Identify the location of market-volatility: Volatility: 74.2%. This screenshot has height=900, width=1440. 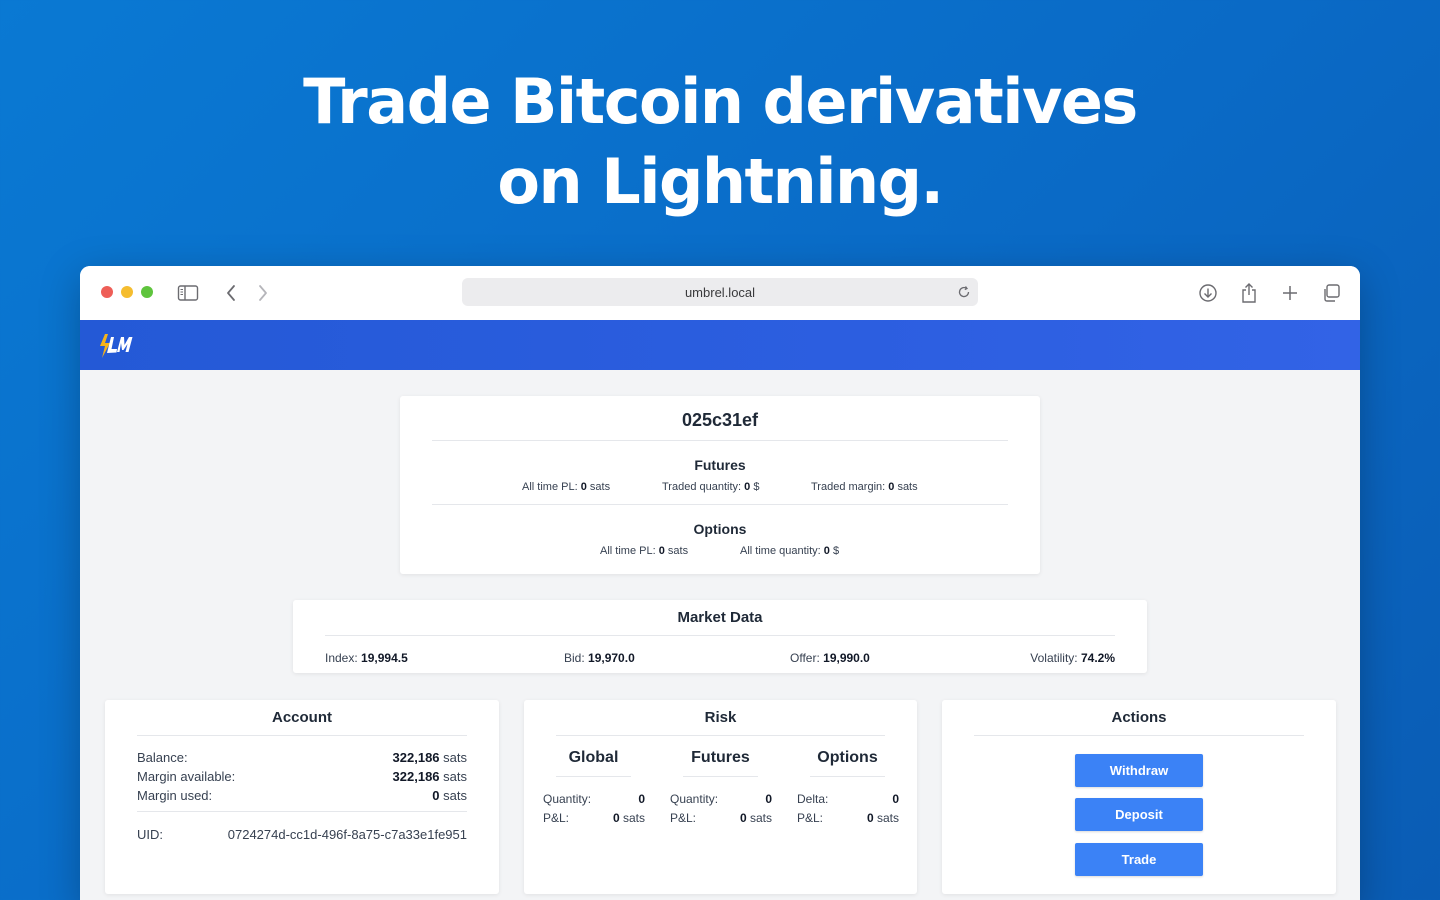
(1072, 658).